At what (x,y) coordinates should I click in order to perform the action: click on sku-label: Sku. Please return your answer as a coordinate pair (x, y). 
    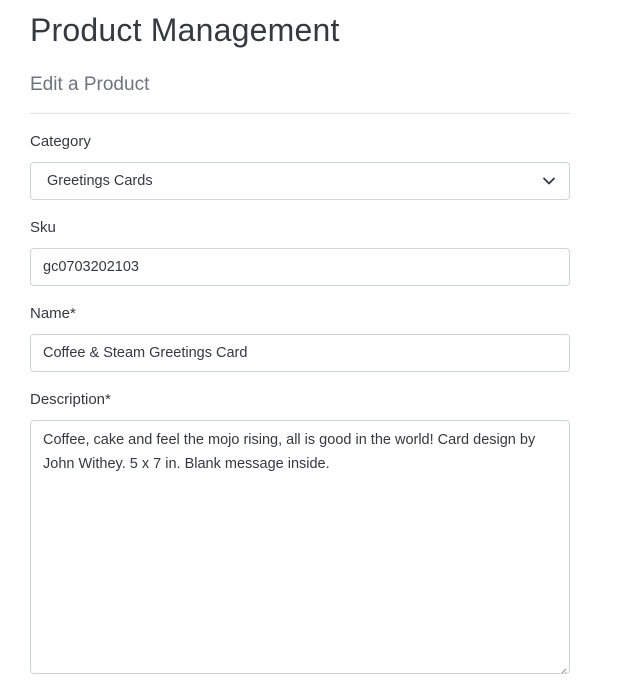
    Looking at the image, I should click on (43, 227).